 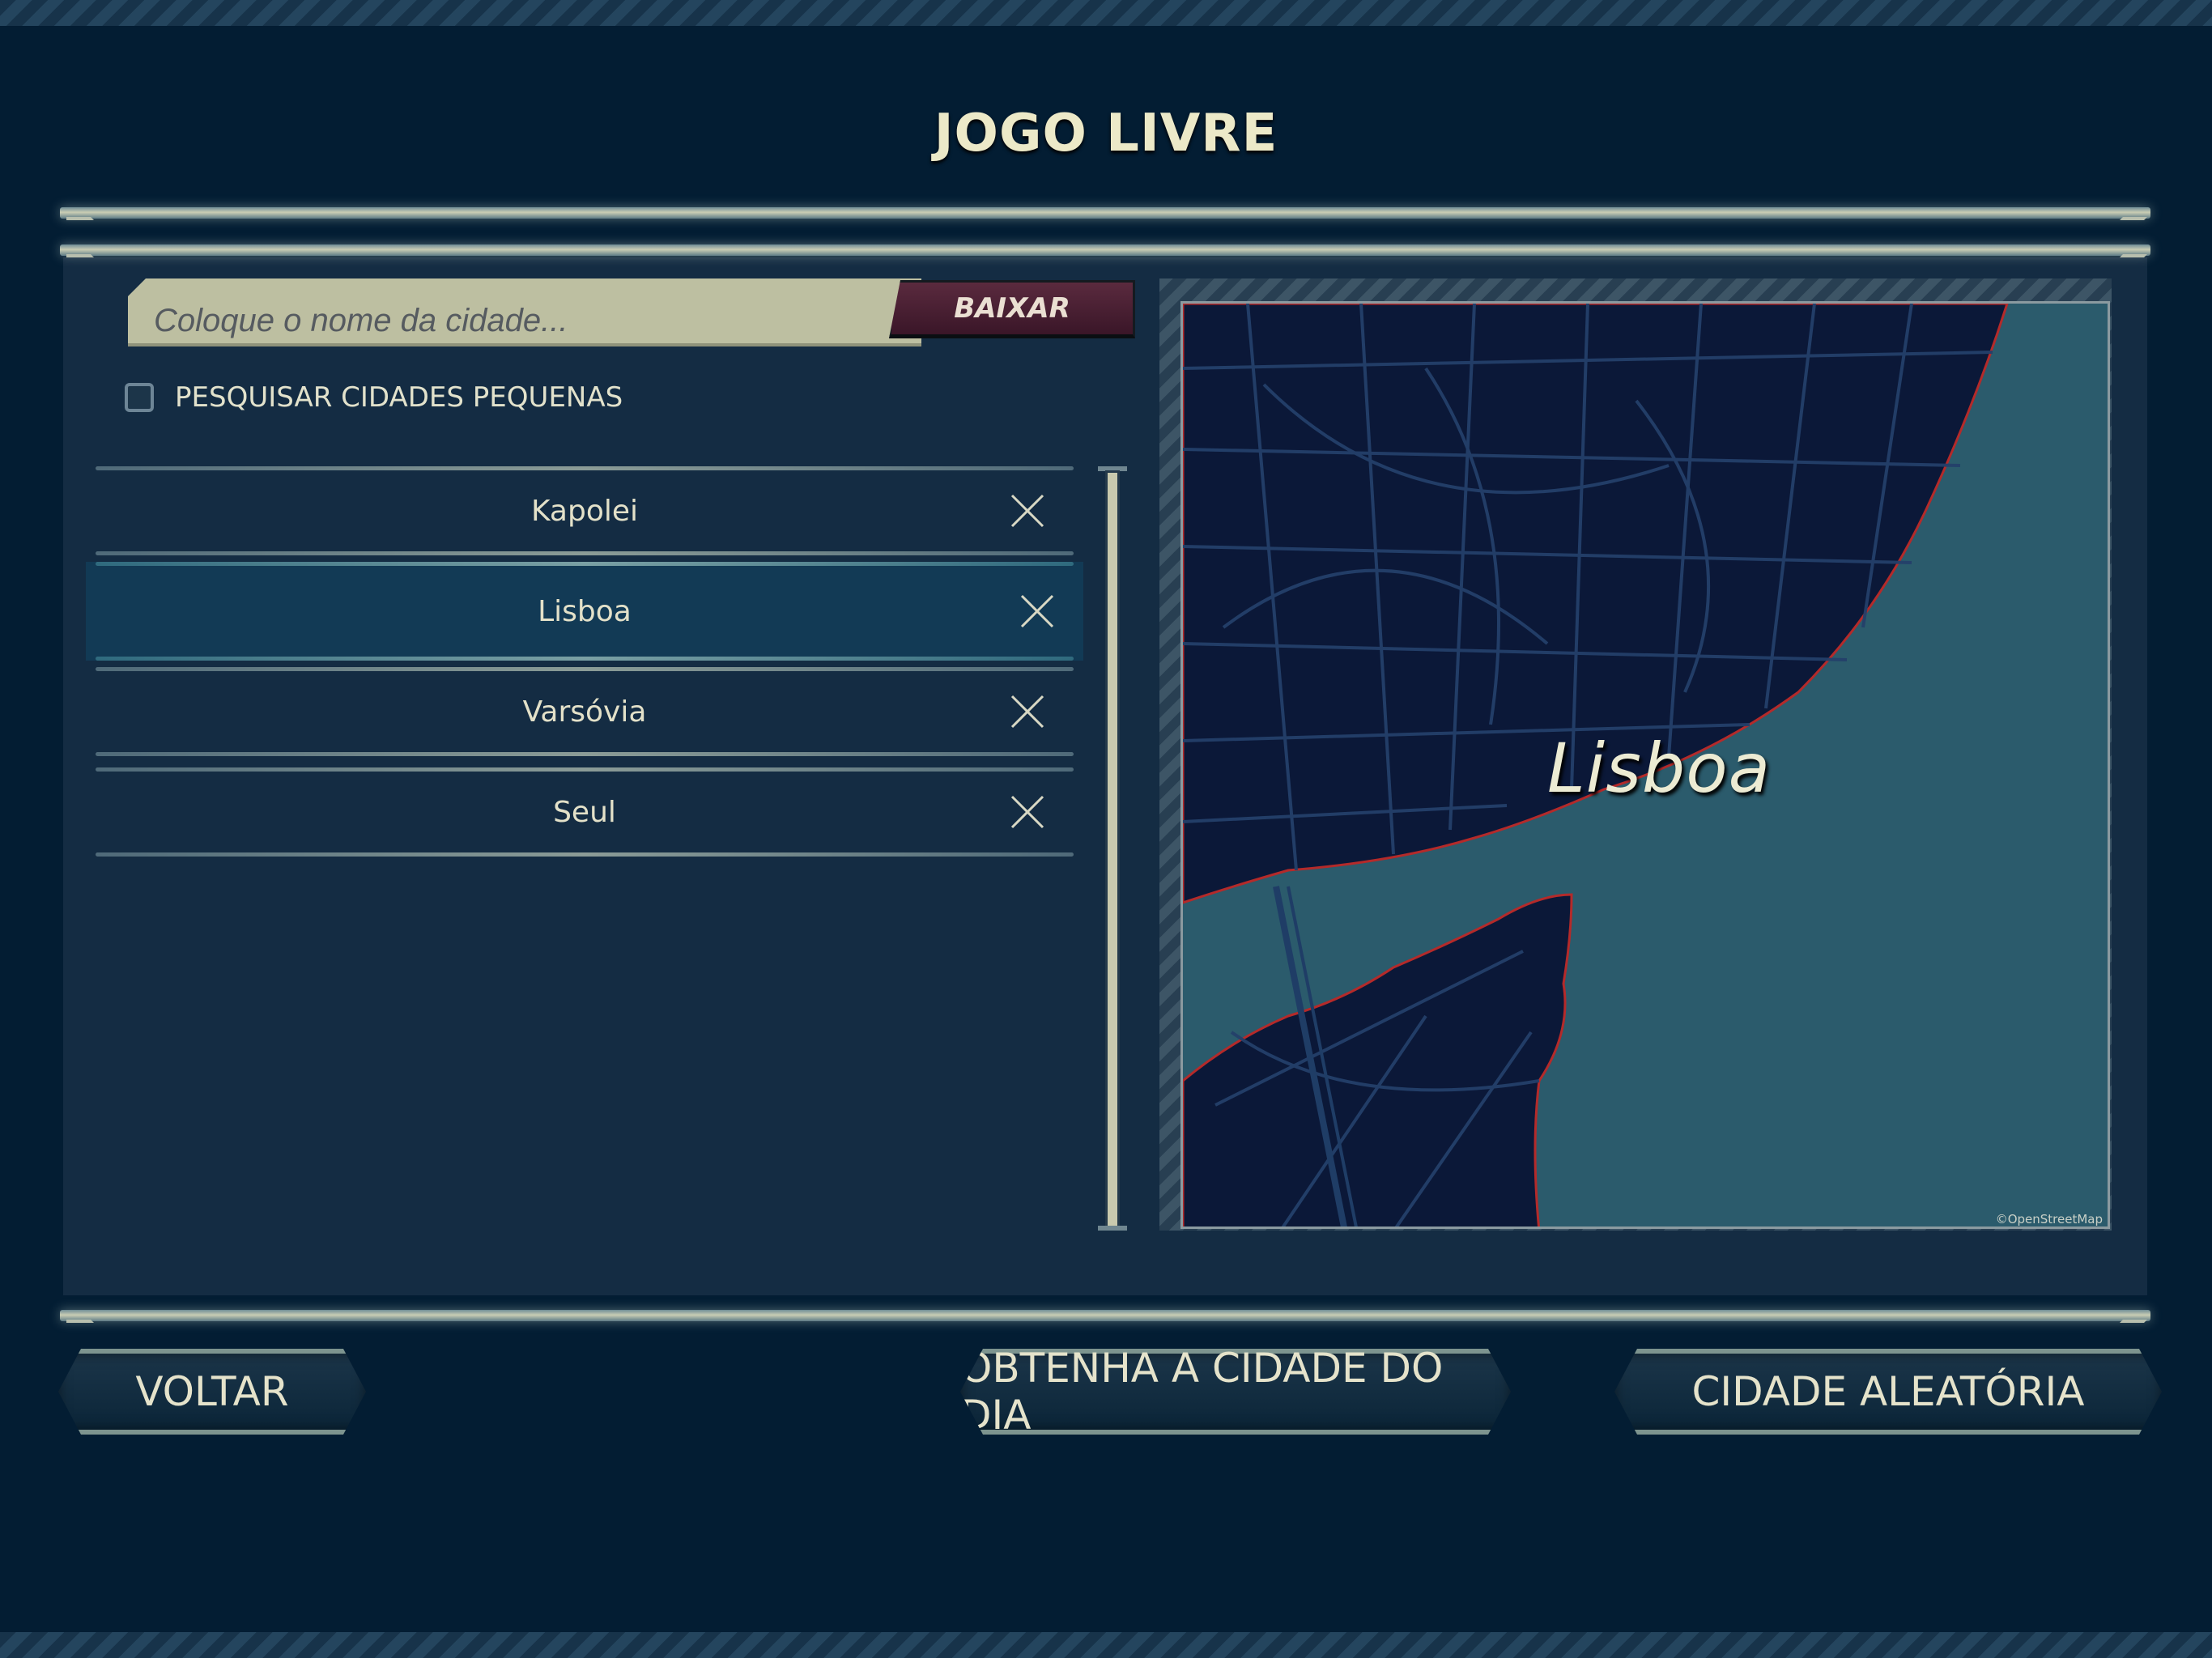 I want to click on city-list-item: Seul, so click(x=585, y=812).